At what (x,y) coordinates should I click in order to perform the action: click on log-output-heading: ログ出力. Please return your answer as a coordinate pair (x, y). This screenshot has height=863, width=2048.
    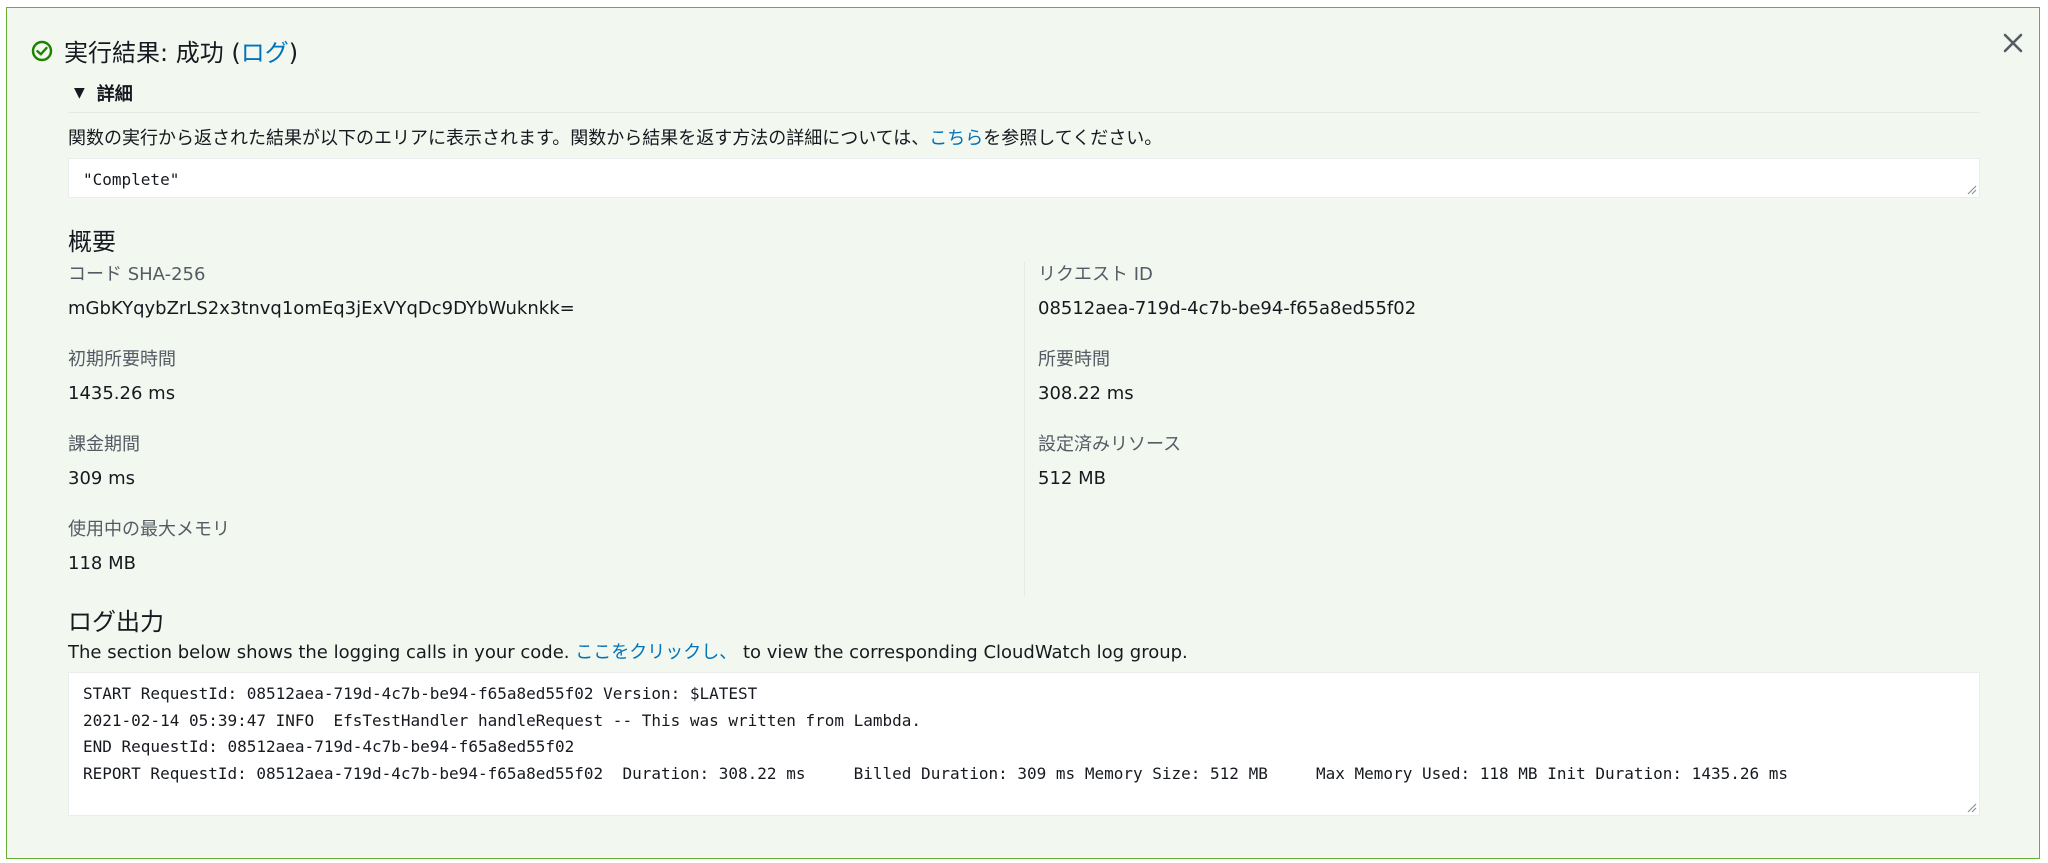
    Looking at the image, I should click on (116, 622).